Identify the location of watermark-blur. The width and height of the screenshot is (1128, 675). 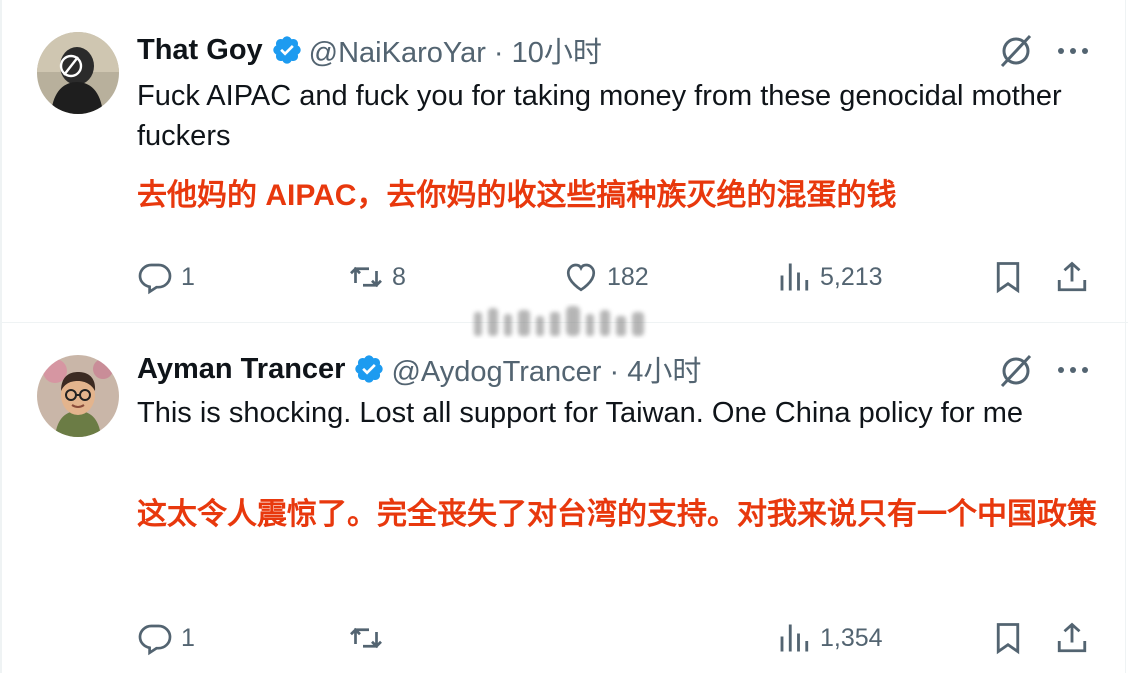
(565, 321).